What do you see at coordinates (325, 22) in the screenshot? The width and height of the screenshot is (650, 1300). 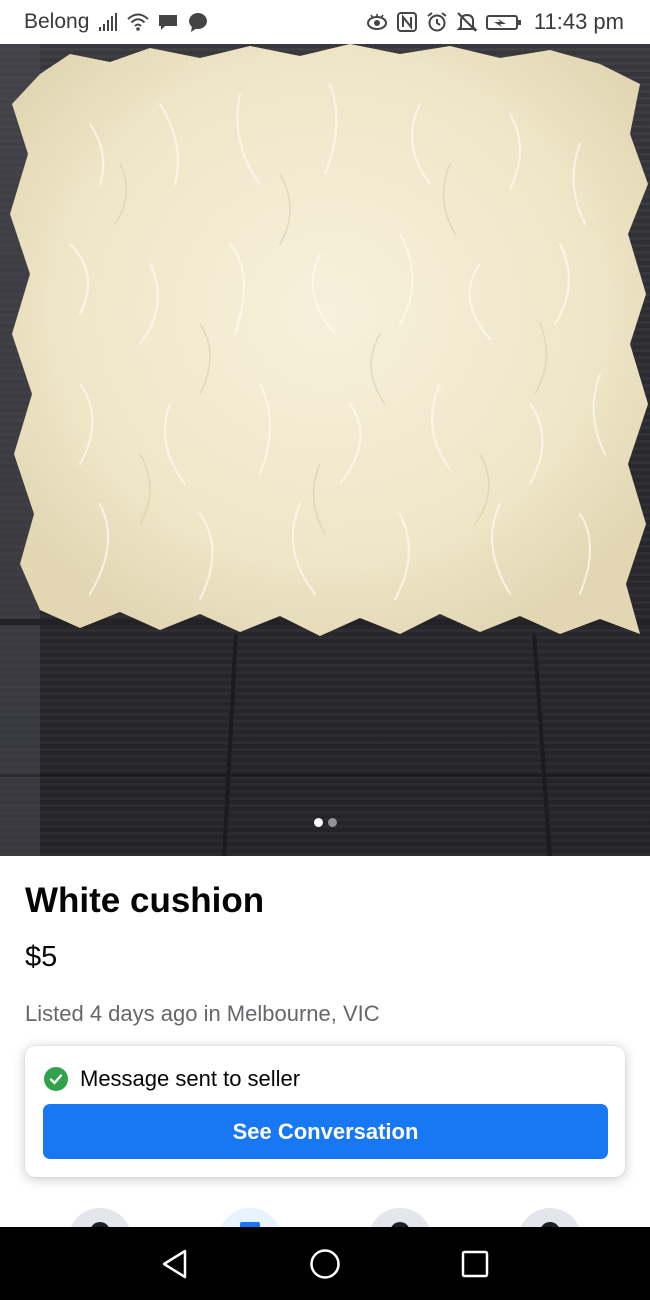 I see `status-bar: Belong 11:43 pm` at bounding box center [325, 22].